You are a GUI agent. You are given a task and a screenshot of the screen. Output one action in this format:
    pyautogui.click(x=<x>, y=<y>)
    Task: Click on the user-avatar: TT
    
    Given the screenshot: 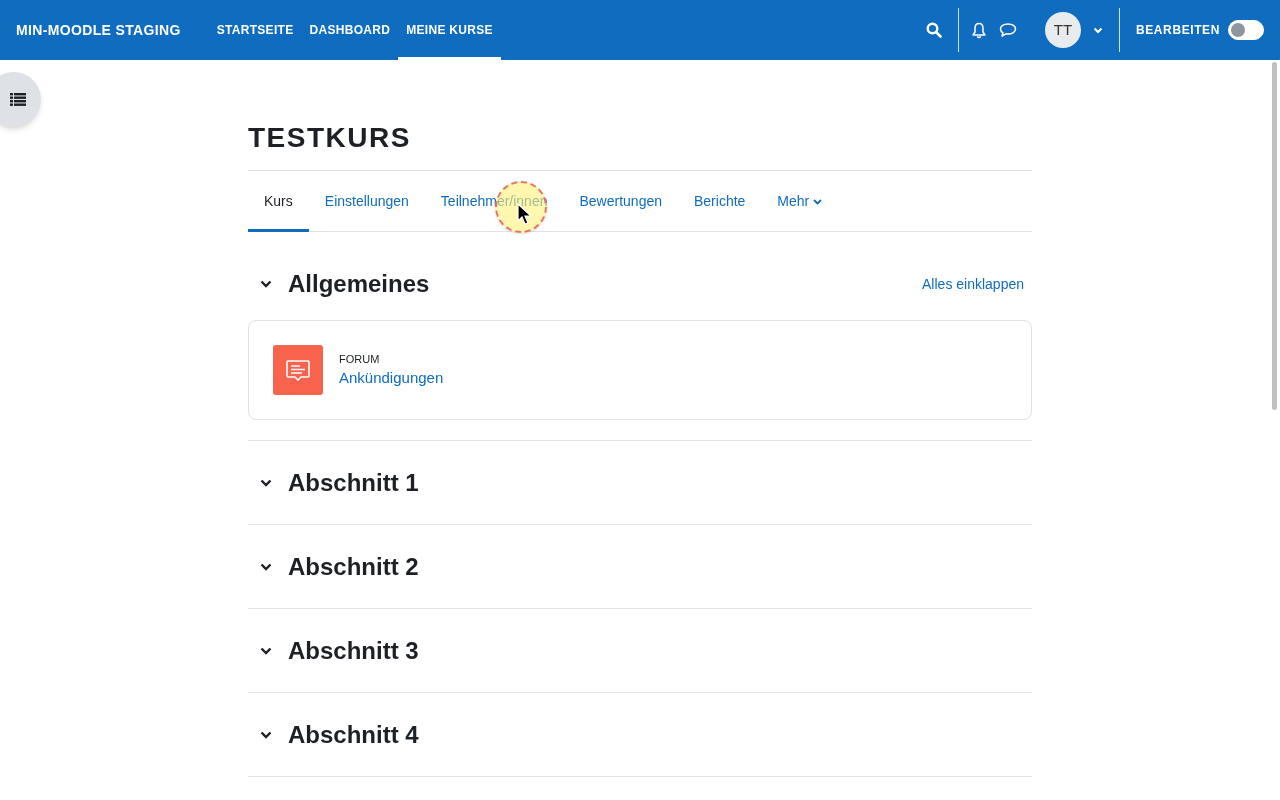 What is the action you would take?
    pyautogui.click(x=1063, y=30)
    